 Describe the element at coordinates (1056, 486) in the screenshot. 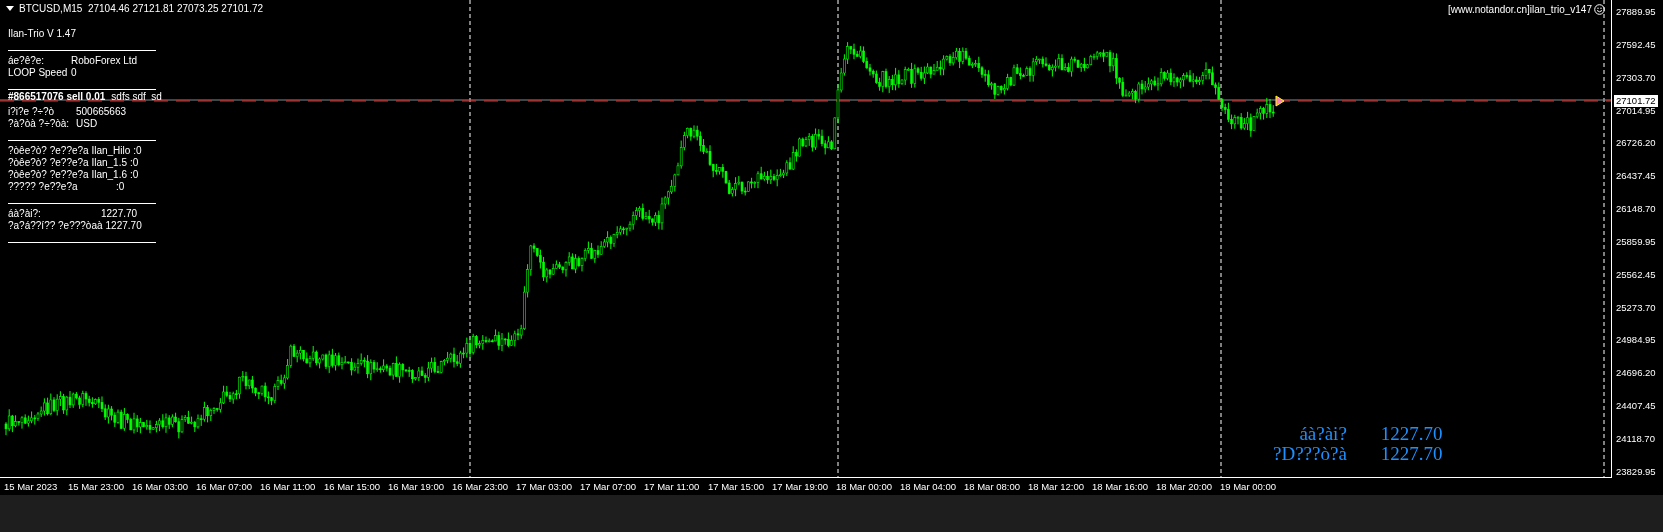

I see `time-label: 18 Mar 12:00` at that location.